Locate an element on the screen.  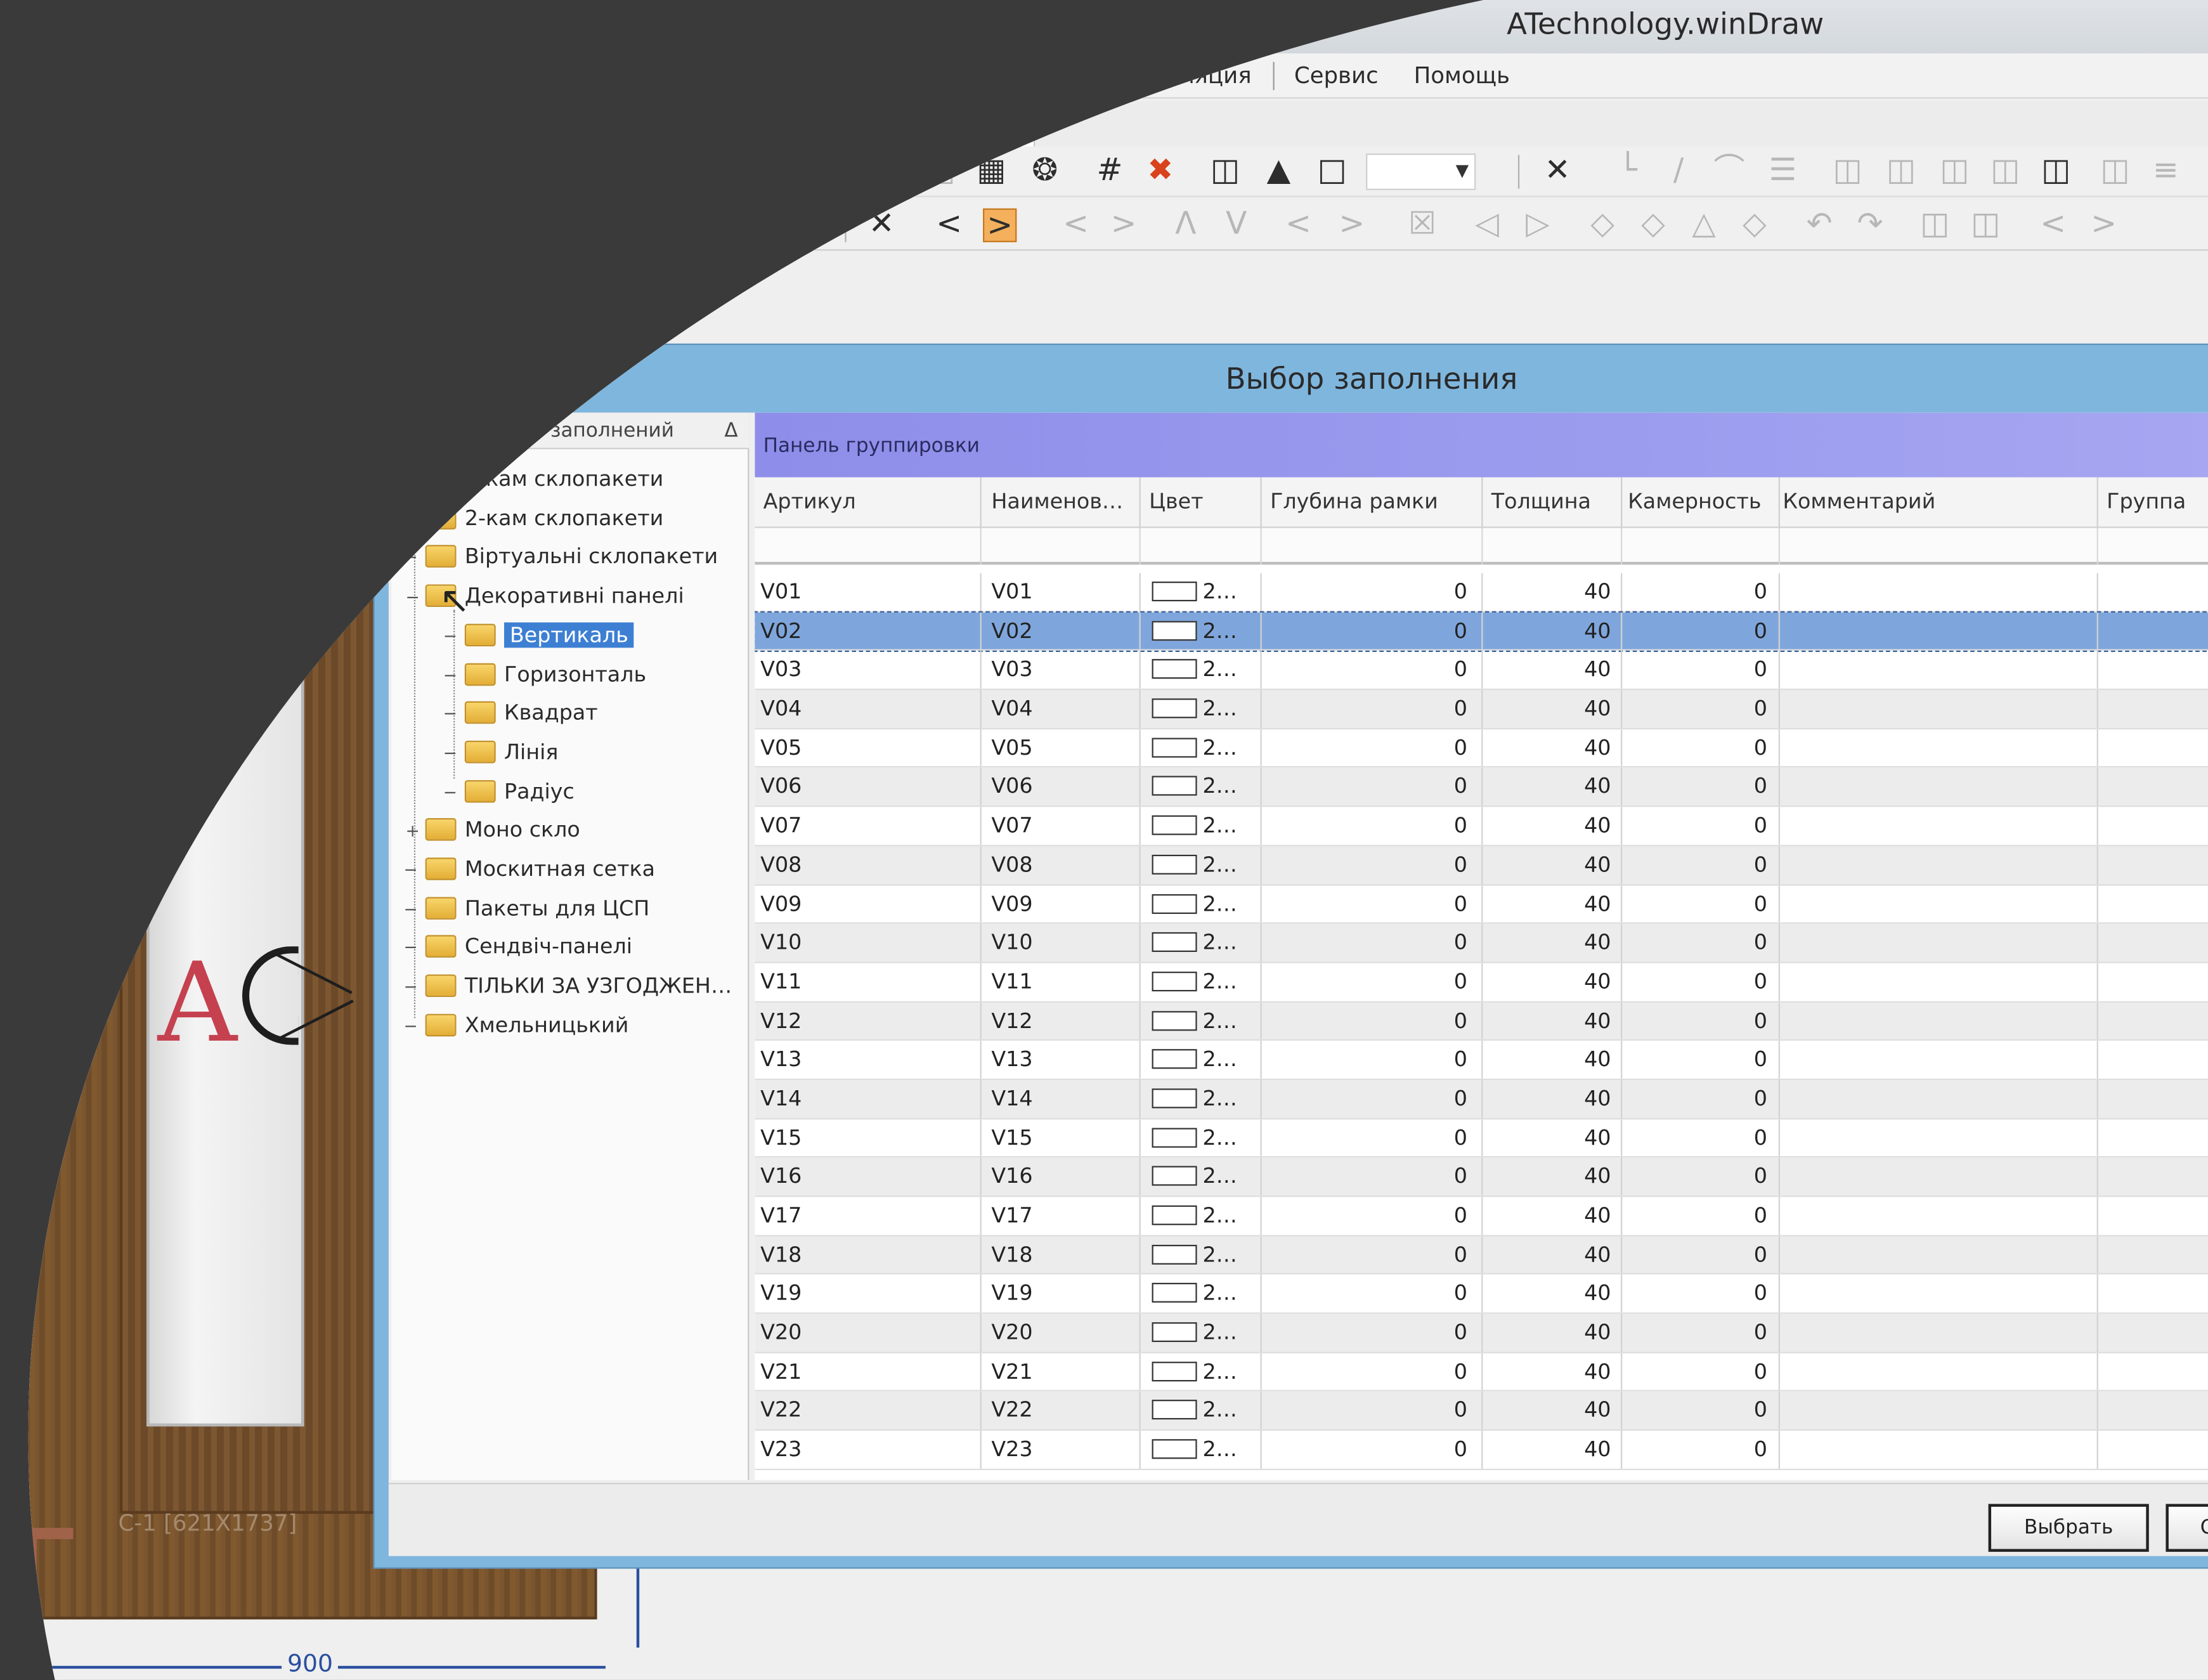
tree-node: +2-кам склопакети is located at coordinates (535, 518).